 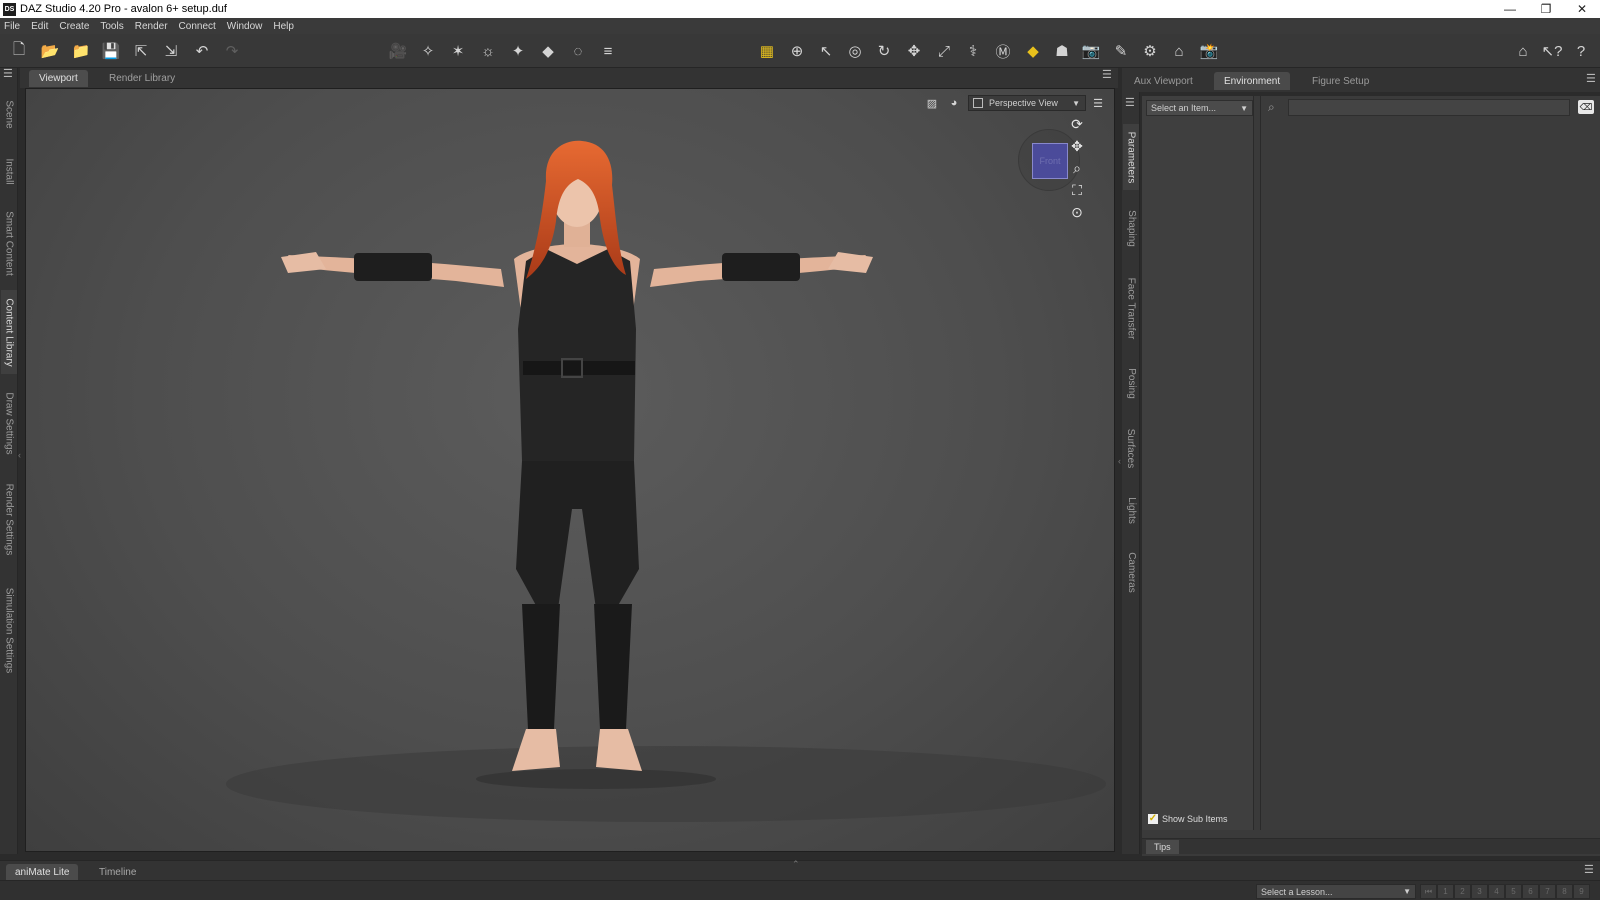 I want to click on tab-shaping: Shaping, so click(x=1131, y=228).